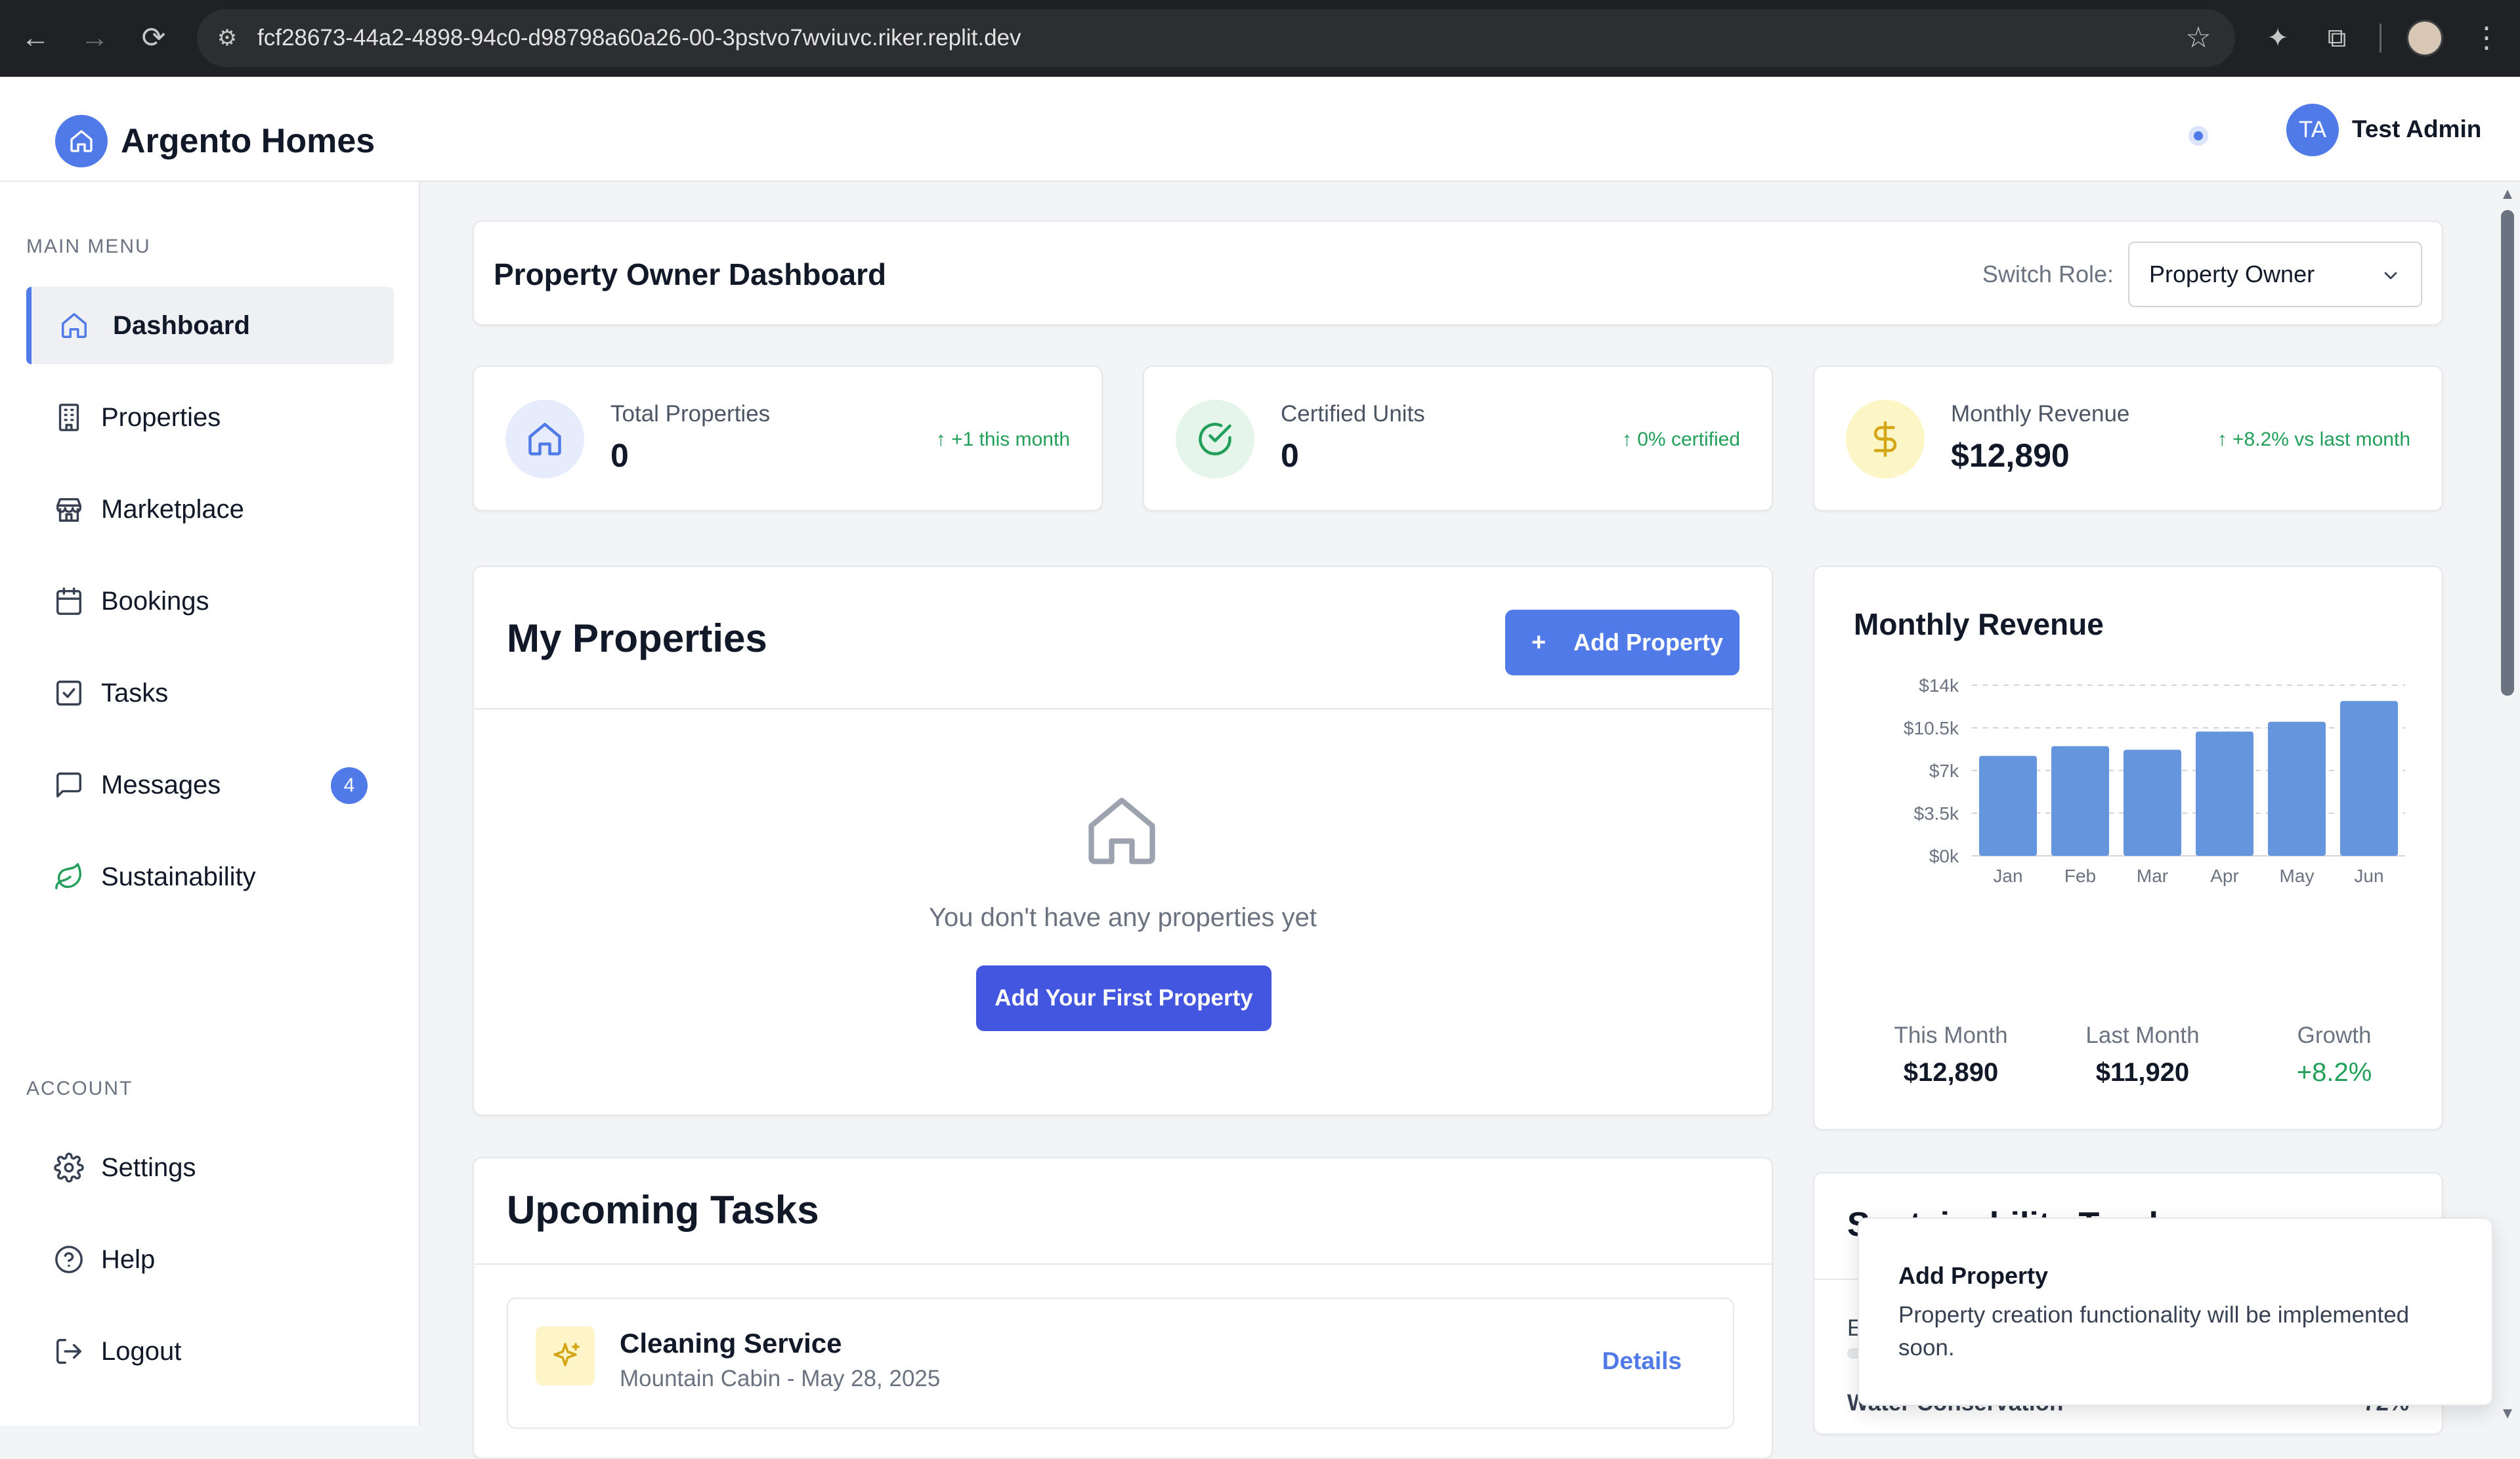 Image resolution: width=2520 pixels, height=1459 pixels. What do you see at coordinates (155, 601) in the screenshot?
I see `sidebar-item-label: Bookings` at bounding box center [155, 601].